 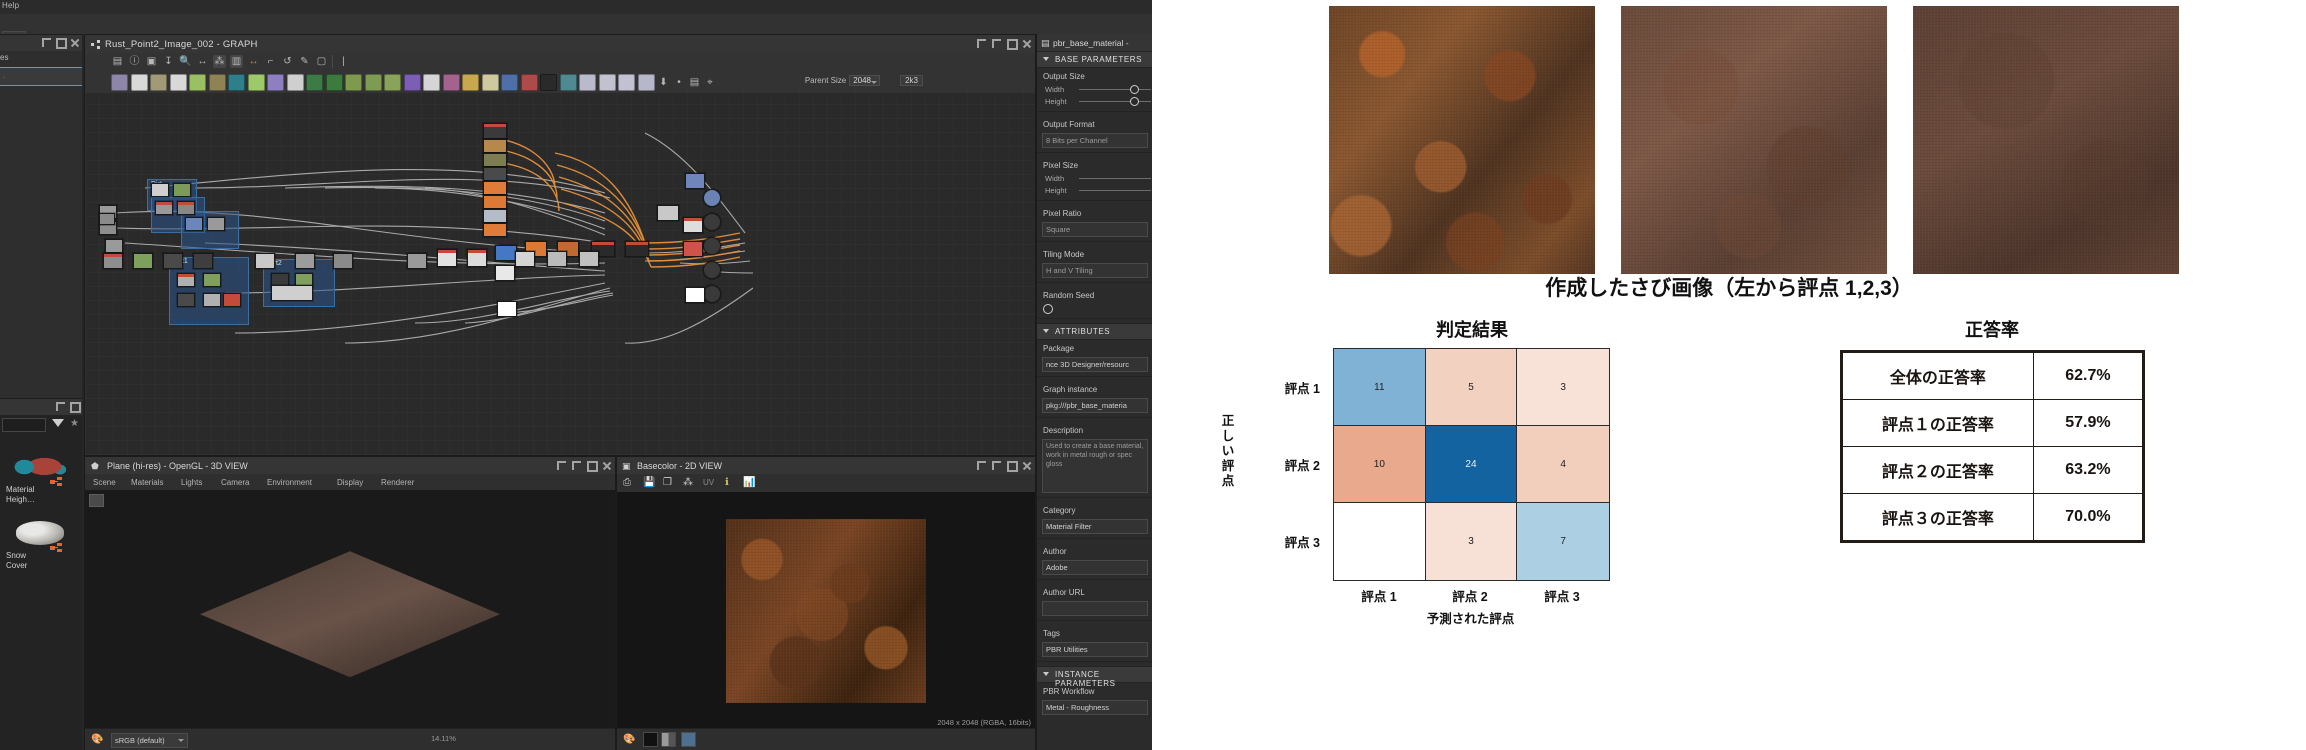 What do you see at coordinates (147, 482) in the screenshot?
I see `menu-materials: Materials` at bounding box center [147, 482].